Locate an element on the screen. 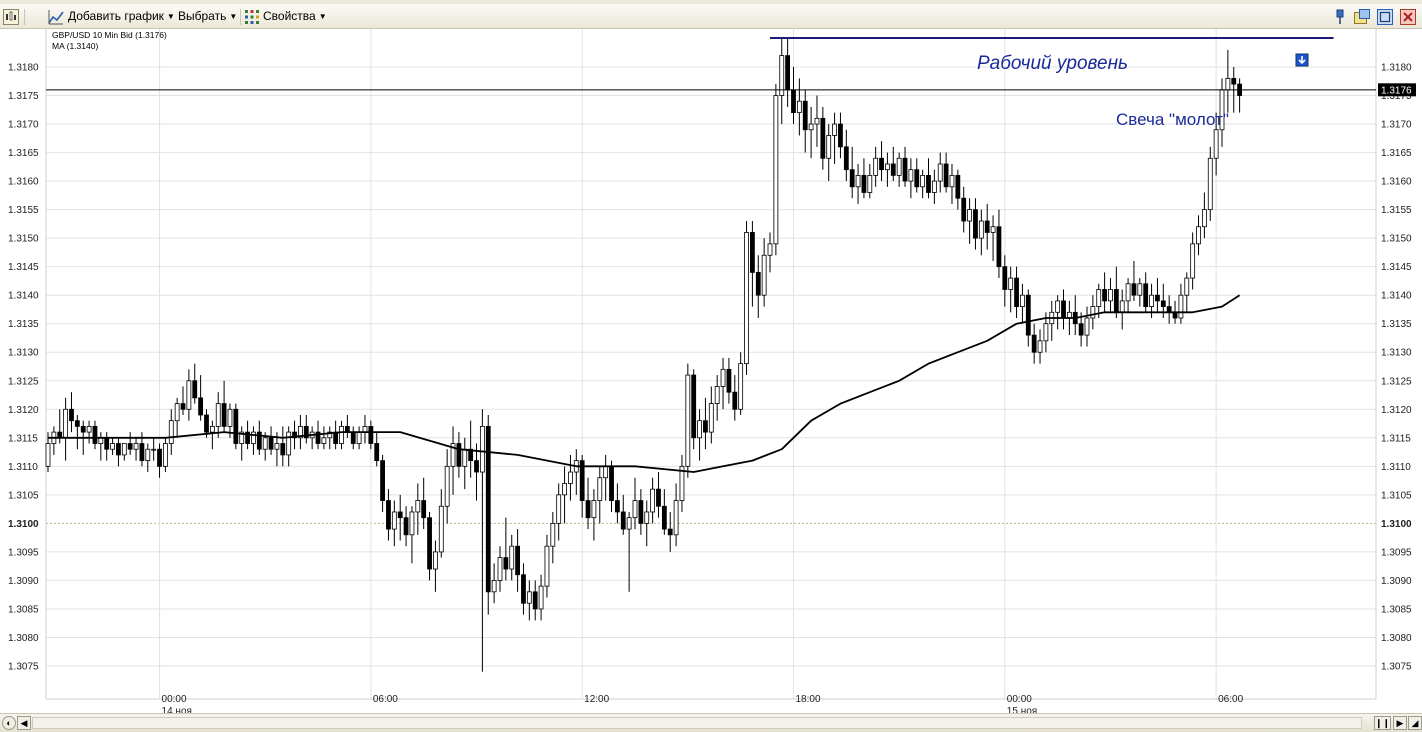 The width and height of the screenshot is (1422, 732). scroll-right-button: ▶ is located at coordinates (1400, 723).